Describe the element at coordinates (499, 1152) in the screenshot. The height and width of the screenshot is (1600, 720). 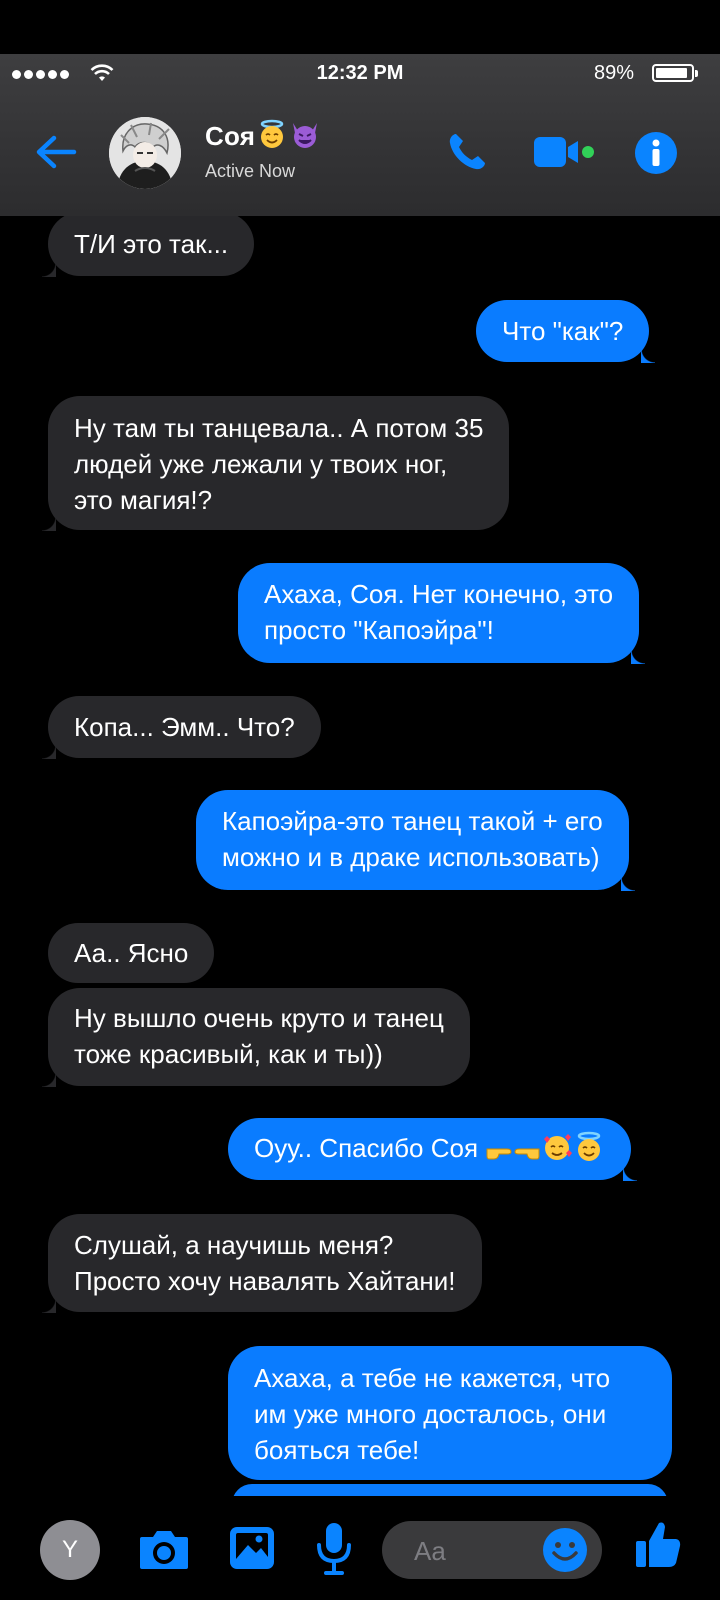
I see `pointing-right-icon` at that location.